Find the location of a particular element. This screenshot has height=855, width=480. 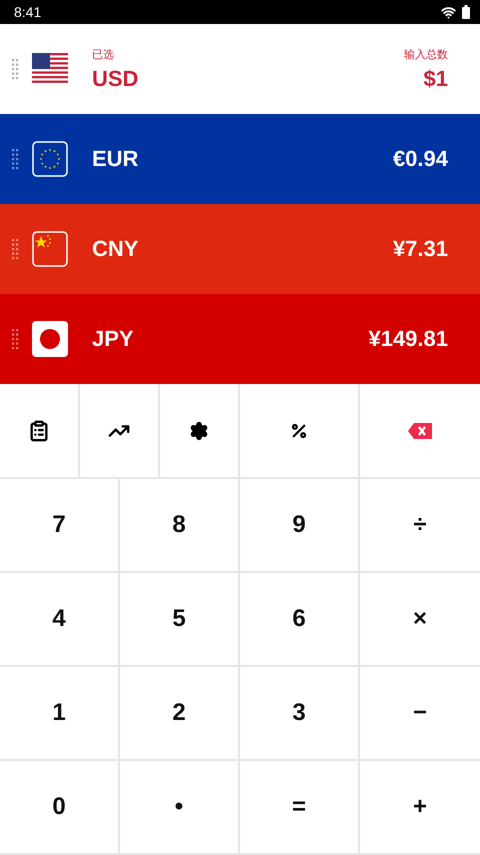

keypad-key: • is located at coordinates (180, 808).